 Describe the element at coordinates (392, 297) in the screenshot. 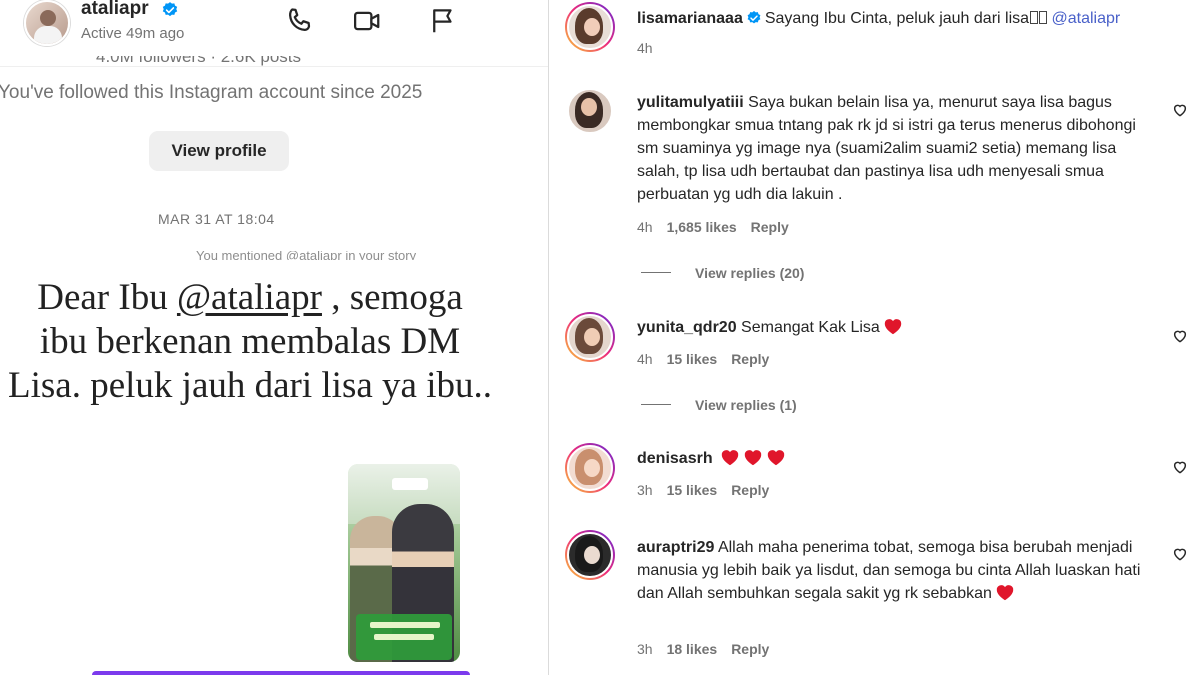

I see `caption-rest-line1: , semoga` at that location.